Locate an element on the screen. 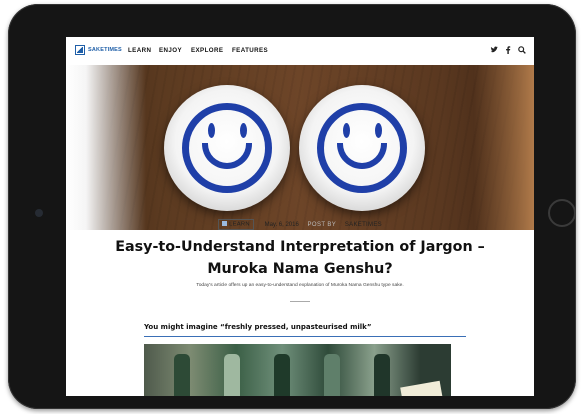  nav-item-learn: LEARN is located at coordinates (139, 50).